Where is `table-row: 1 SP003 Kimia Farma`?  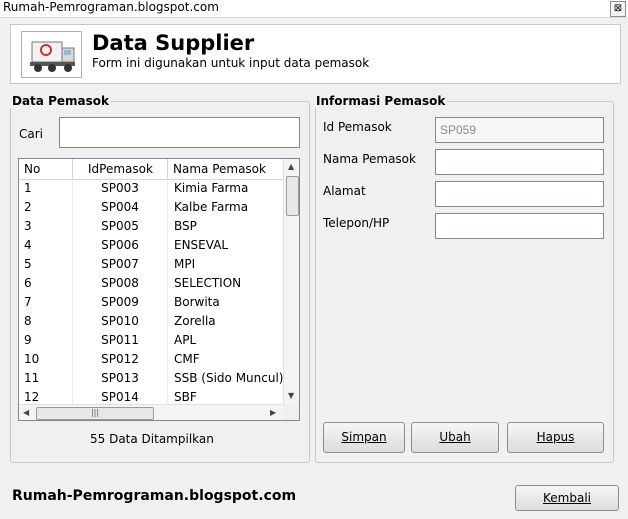 table-row: 1 SP003 Kimia Farma is located at coordinates (151, 188).